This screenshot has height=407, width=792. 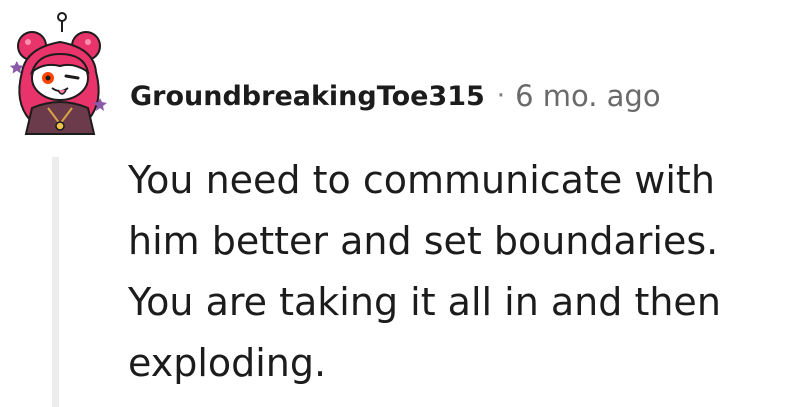 I want to click on comment-meta: GroundbreakingToe315 · 6 mo. ago, so click(x=395, y=96).